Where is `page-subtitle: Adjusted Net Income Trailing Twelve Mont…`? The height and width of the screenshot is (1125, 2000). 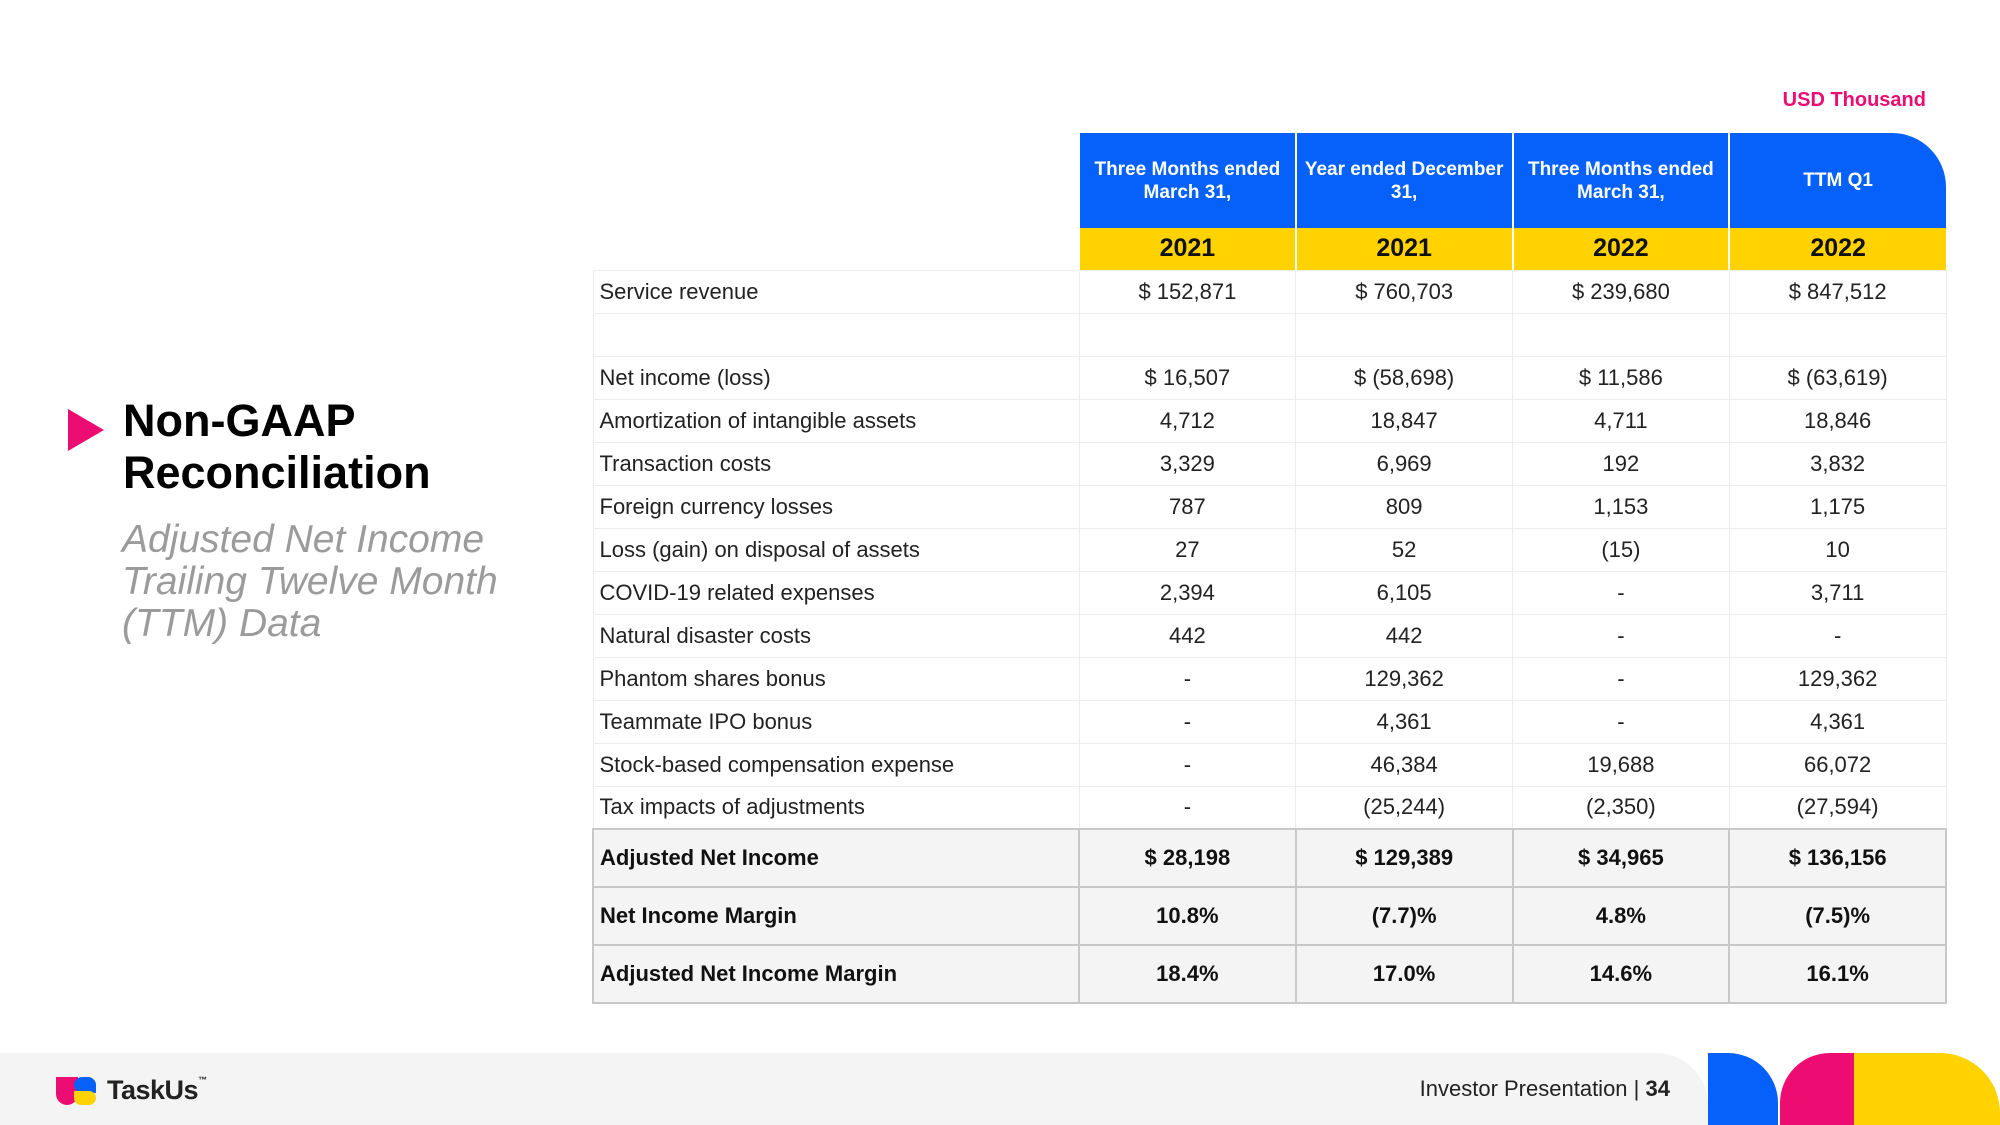 page-subtitle: Adjusted Net Income Trailing Twelve Mont… is located at coordinates (310, 581).